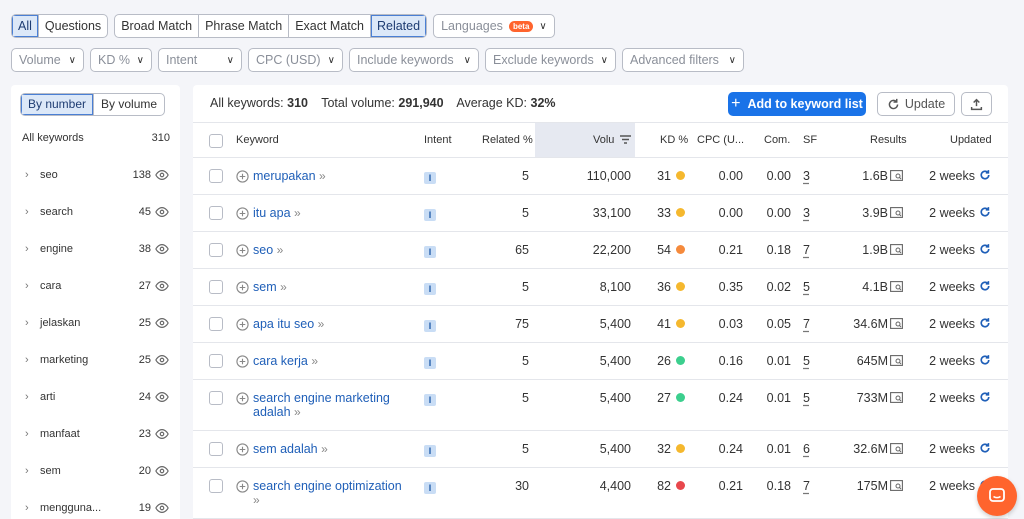 The height and width of the screenshot is (519, 1024). What do you see at coordinates (272, 412) in the screenshot?
I see `keyword-link-continued: adalah` at bounding box center [272, 412].